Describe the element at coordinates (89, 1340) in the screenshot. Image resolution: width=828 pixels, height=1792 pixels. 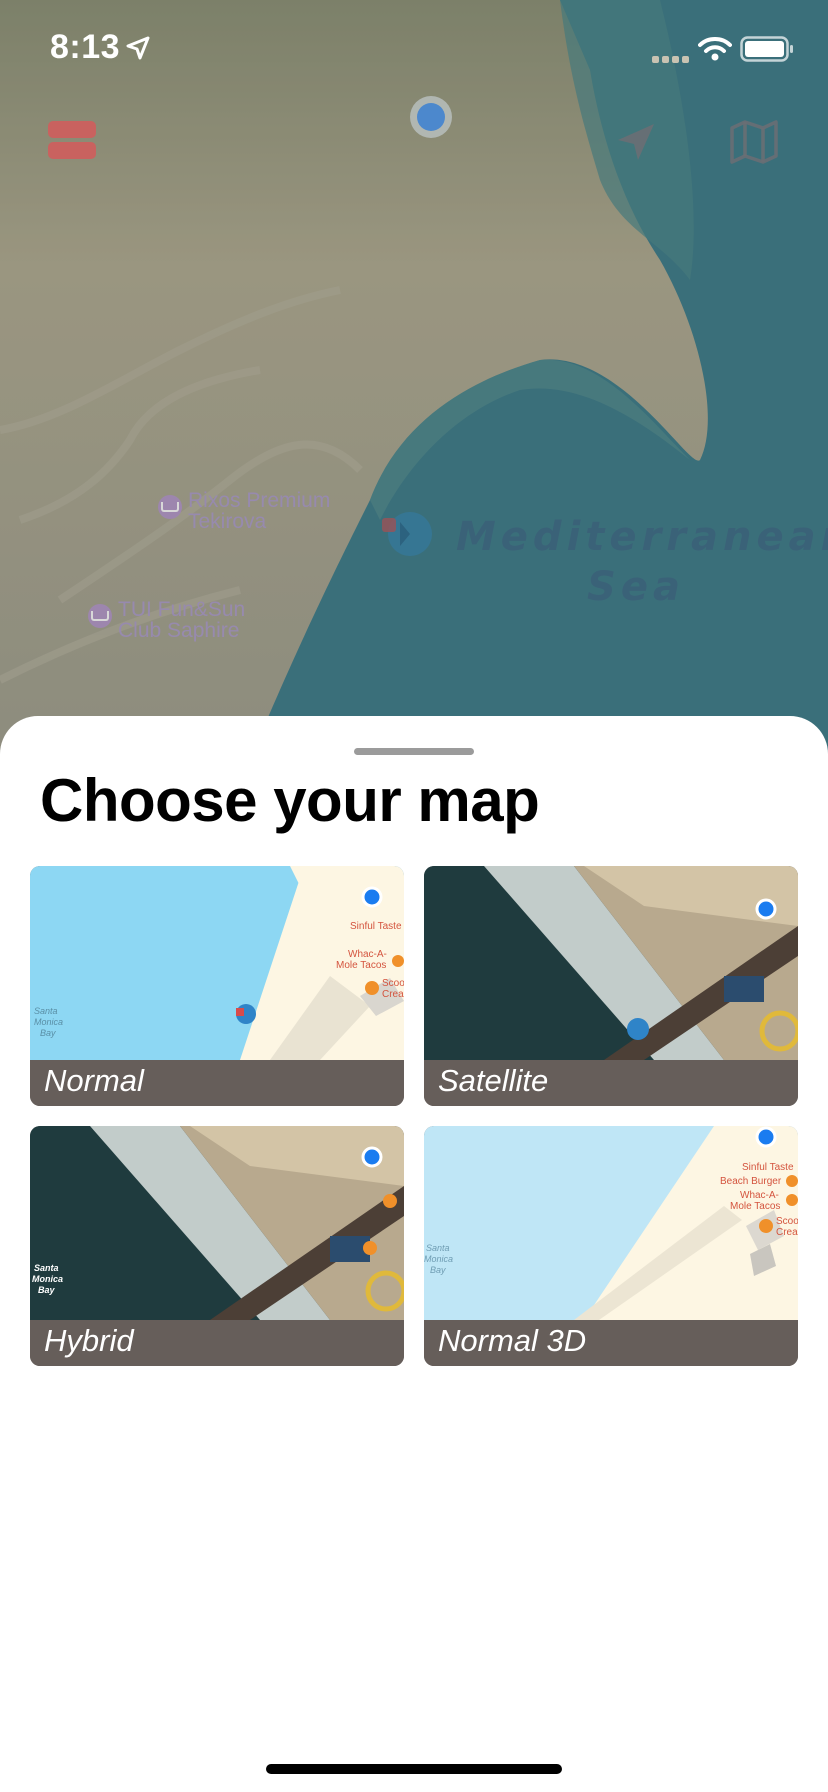
I see `map-option-label: Hybrid` at that location.